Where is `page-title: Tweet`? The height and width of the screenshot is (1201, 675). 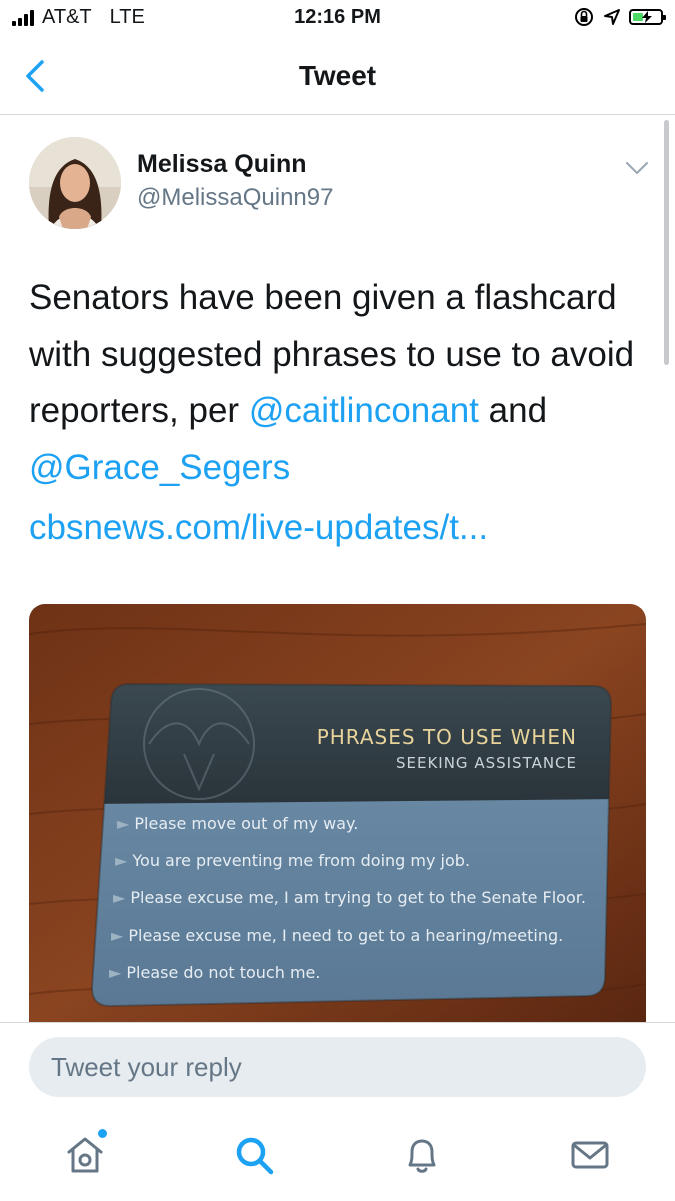
page-title: Tweet is located at coordinates (337, 75).